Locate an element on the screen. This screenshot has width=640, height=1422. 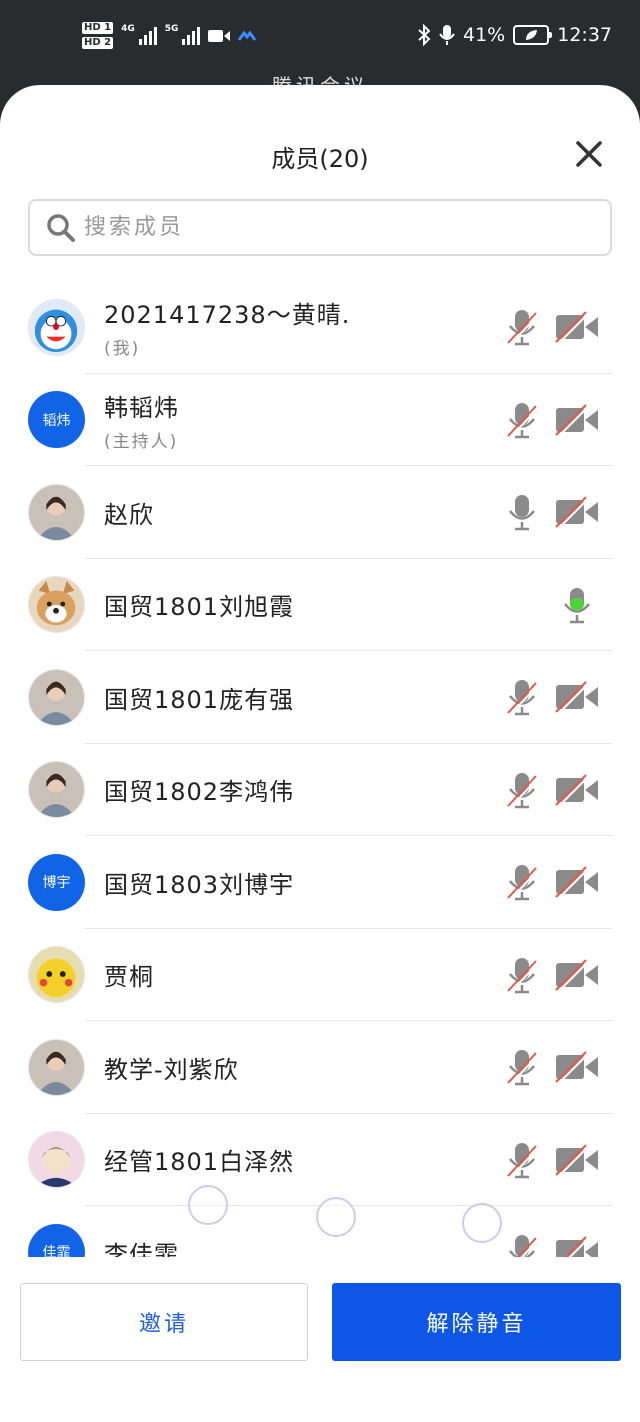
doraemon-avatar is located at coordinates (56, 327).